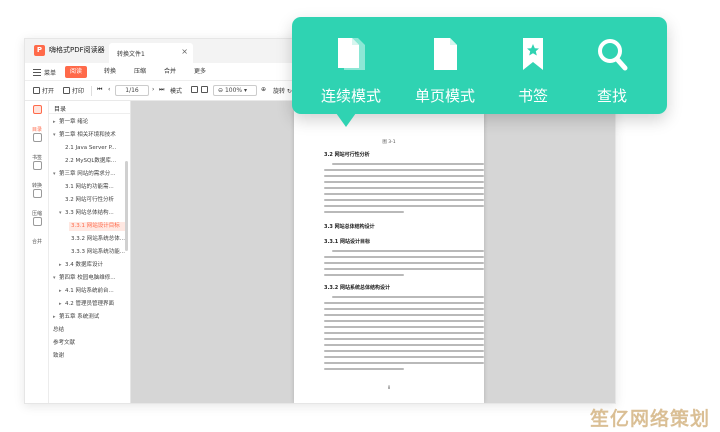  What do you see at coordinates (48, 91) in the screenshot?
I see `open-label: 打开` at bounding box center [48, 91].